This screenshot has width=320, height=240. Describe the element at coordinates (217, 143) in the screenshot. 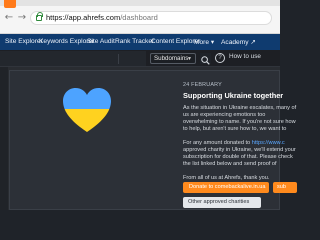

I see `donation-text-start: For any amount donated to` at that location.